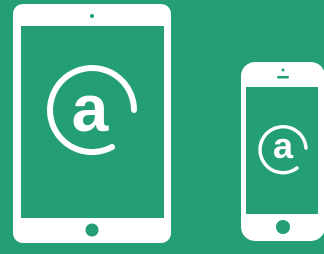 The width and height of the screenshot is (324, 254). I want to click on tablet-camera-dot, so click(92, 16).